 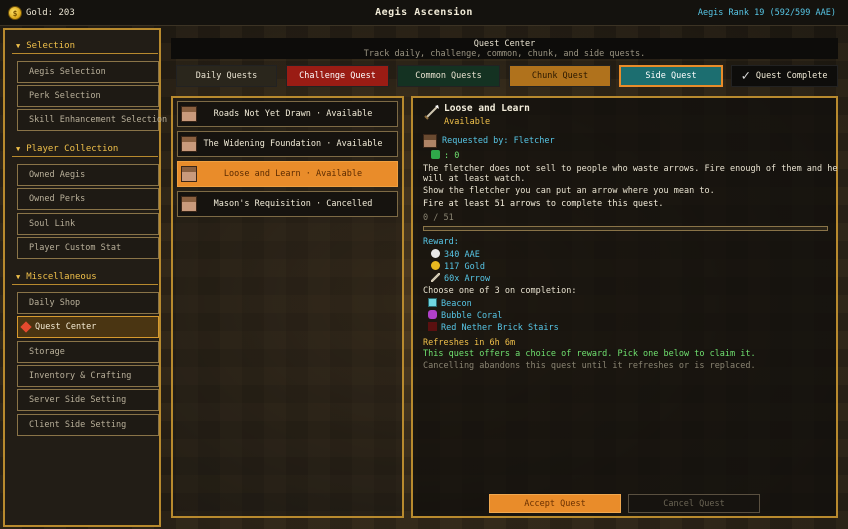 I want to click on quest-row-label: Roads Not Yet Drawn · Available, so click(x=293, y=114).